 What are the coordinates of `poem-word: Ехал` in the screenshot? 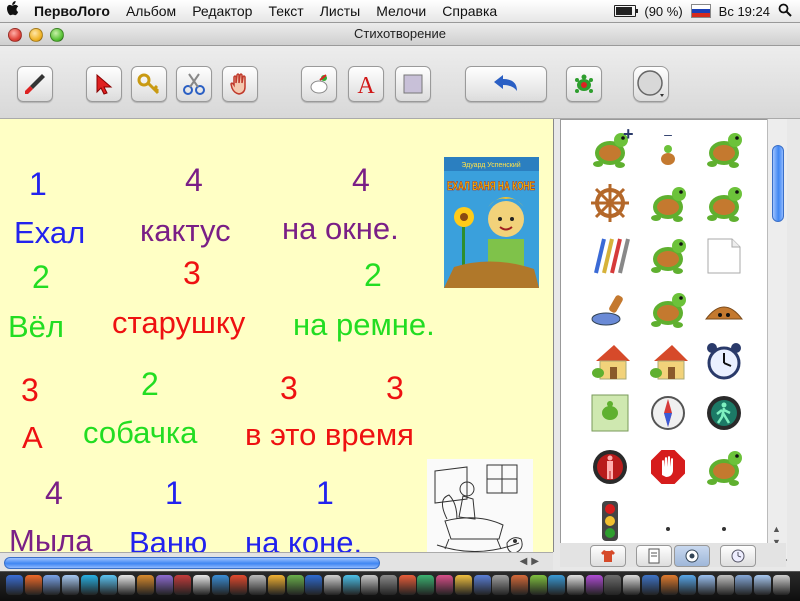 It's located at (49, 232).